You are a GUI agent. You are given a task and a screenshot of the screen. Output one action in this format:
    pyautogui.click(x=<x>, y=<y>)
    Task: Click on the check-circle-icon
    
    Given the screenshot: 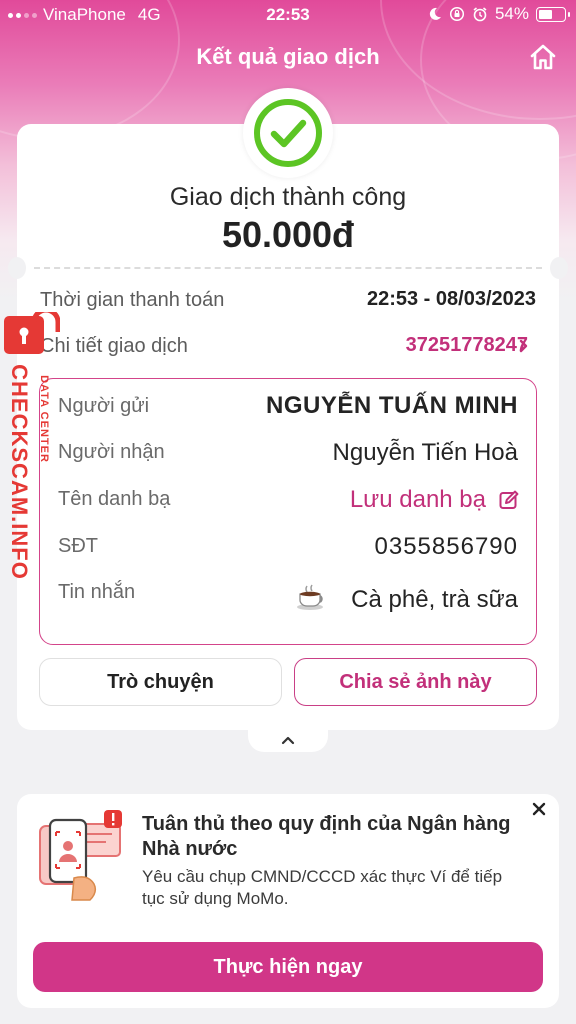 What is the action you would take?
    pyautogui.click(x=288, y=133)
    